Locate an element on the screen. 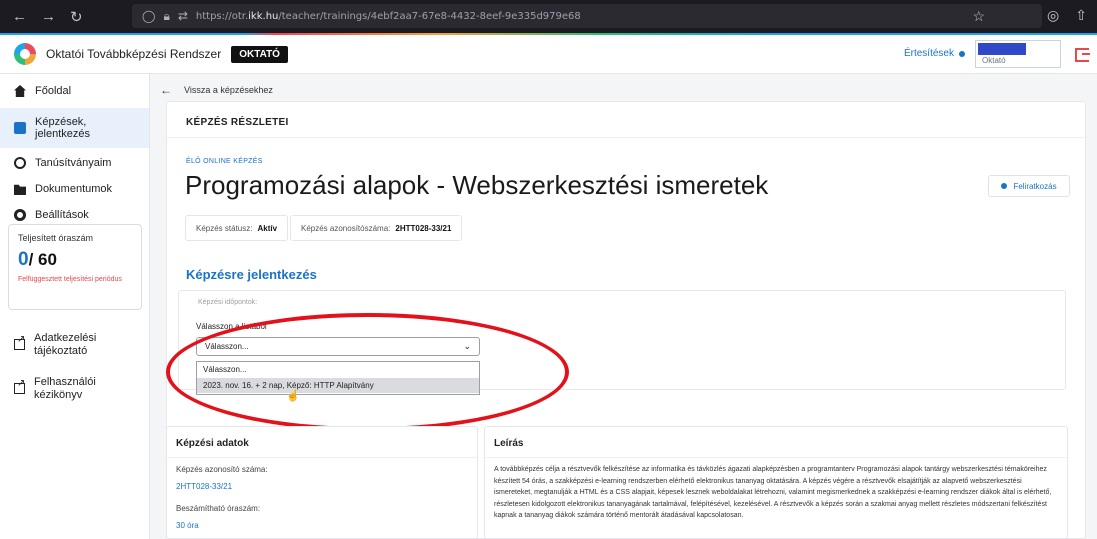  info-hours-label: Beszámítható óraszám: is located at coordinates (218, 508).